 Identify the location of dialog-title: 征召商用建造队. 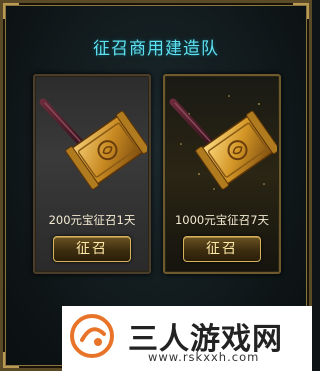
(156, 49).